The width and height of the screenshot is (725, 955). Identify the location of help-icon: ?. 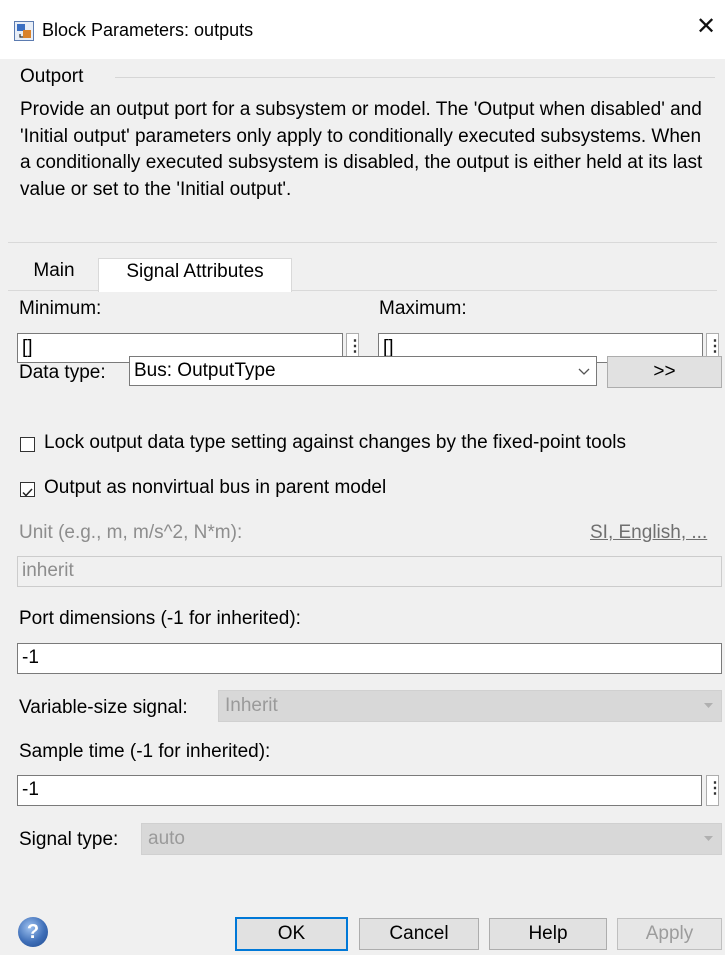
(33, 932).